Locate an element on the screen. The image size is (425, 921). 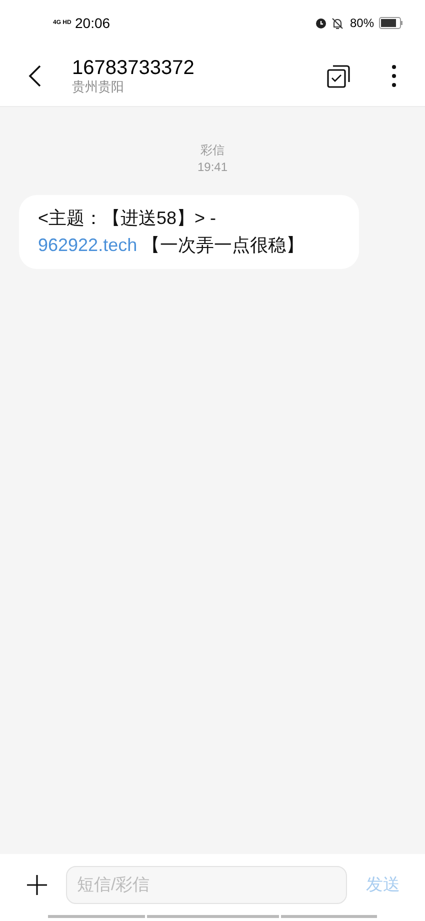
select-icon is located at coordinates (339, 76).